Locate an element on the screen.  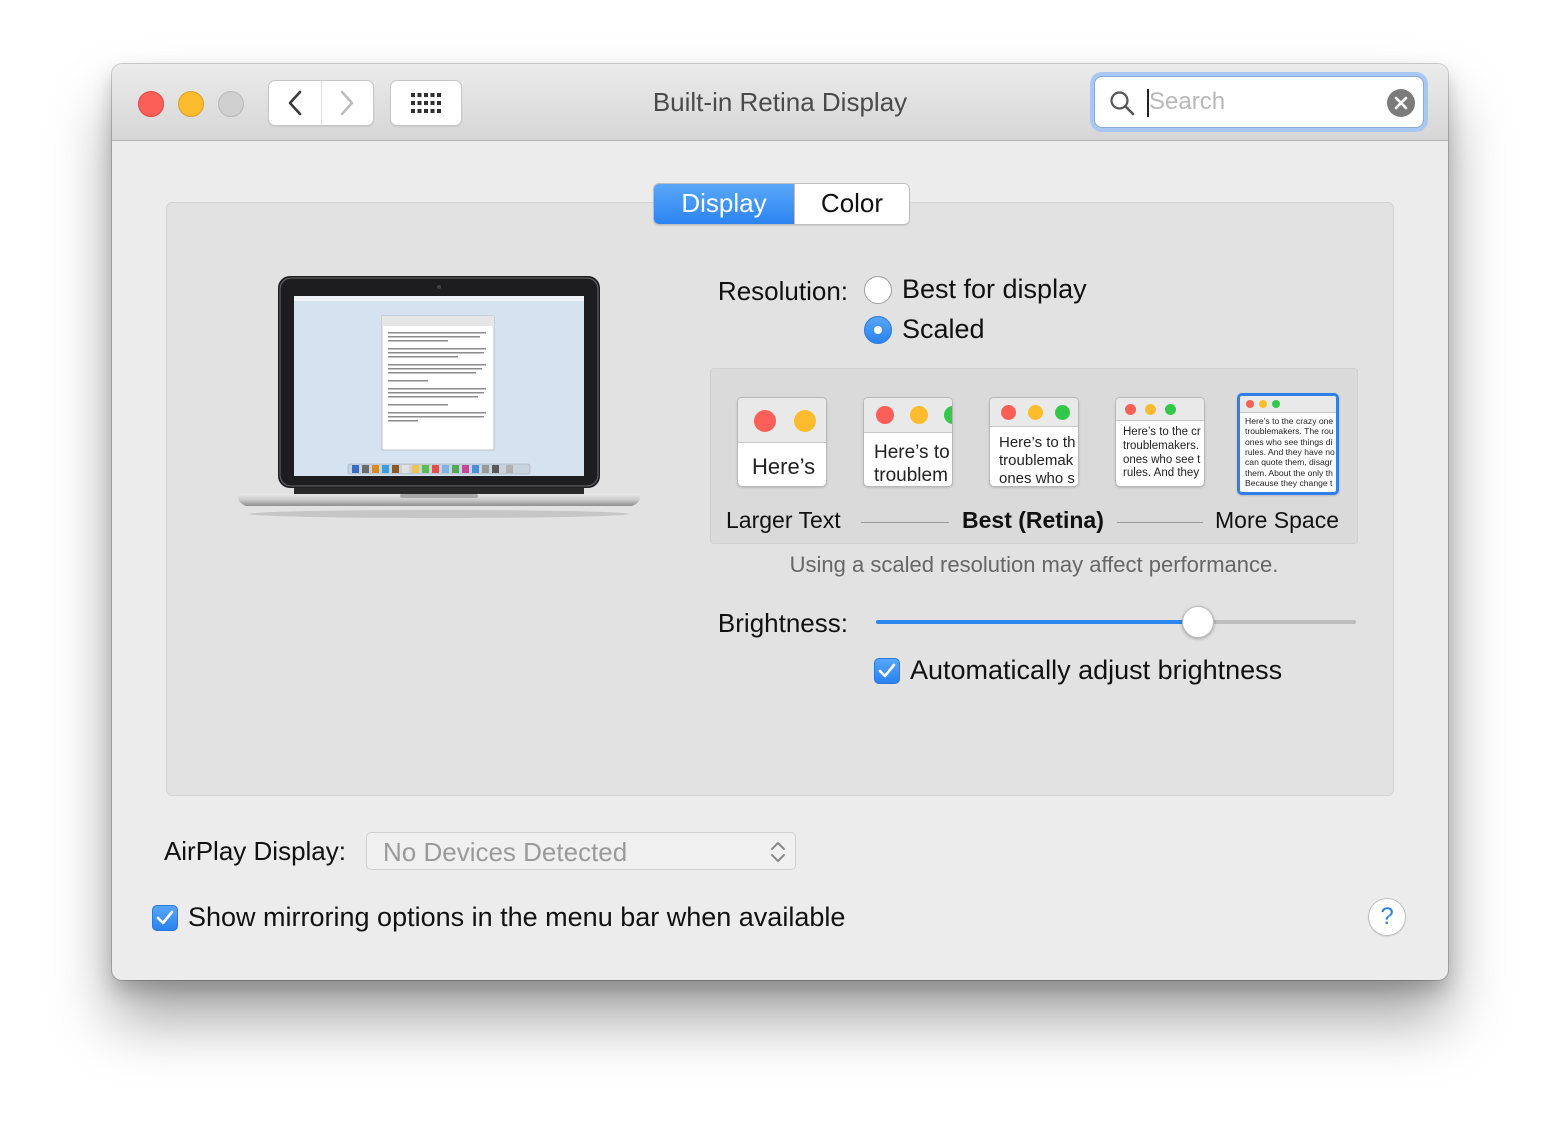
clear-search-button is located at coordinates (1401, 103).